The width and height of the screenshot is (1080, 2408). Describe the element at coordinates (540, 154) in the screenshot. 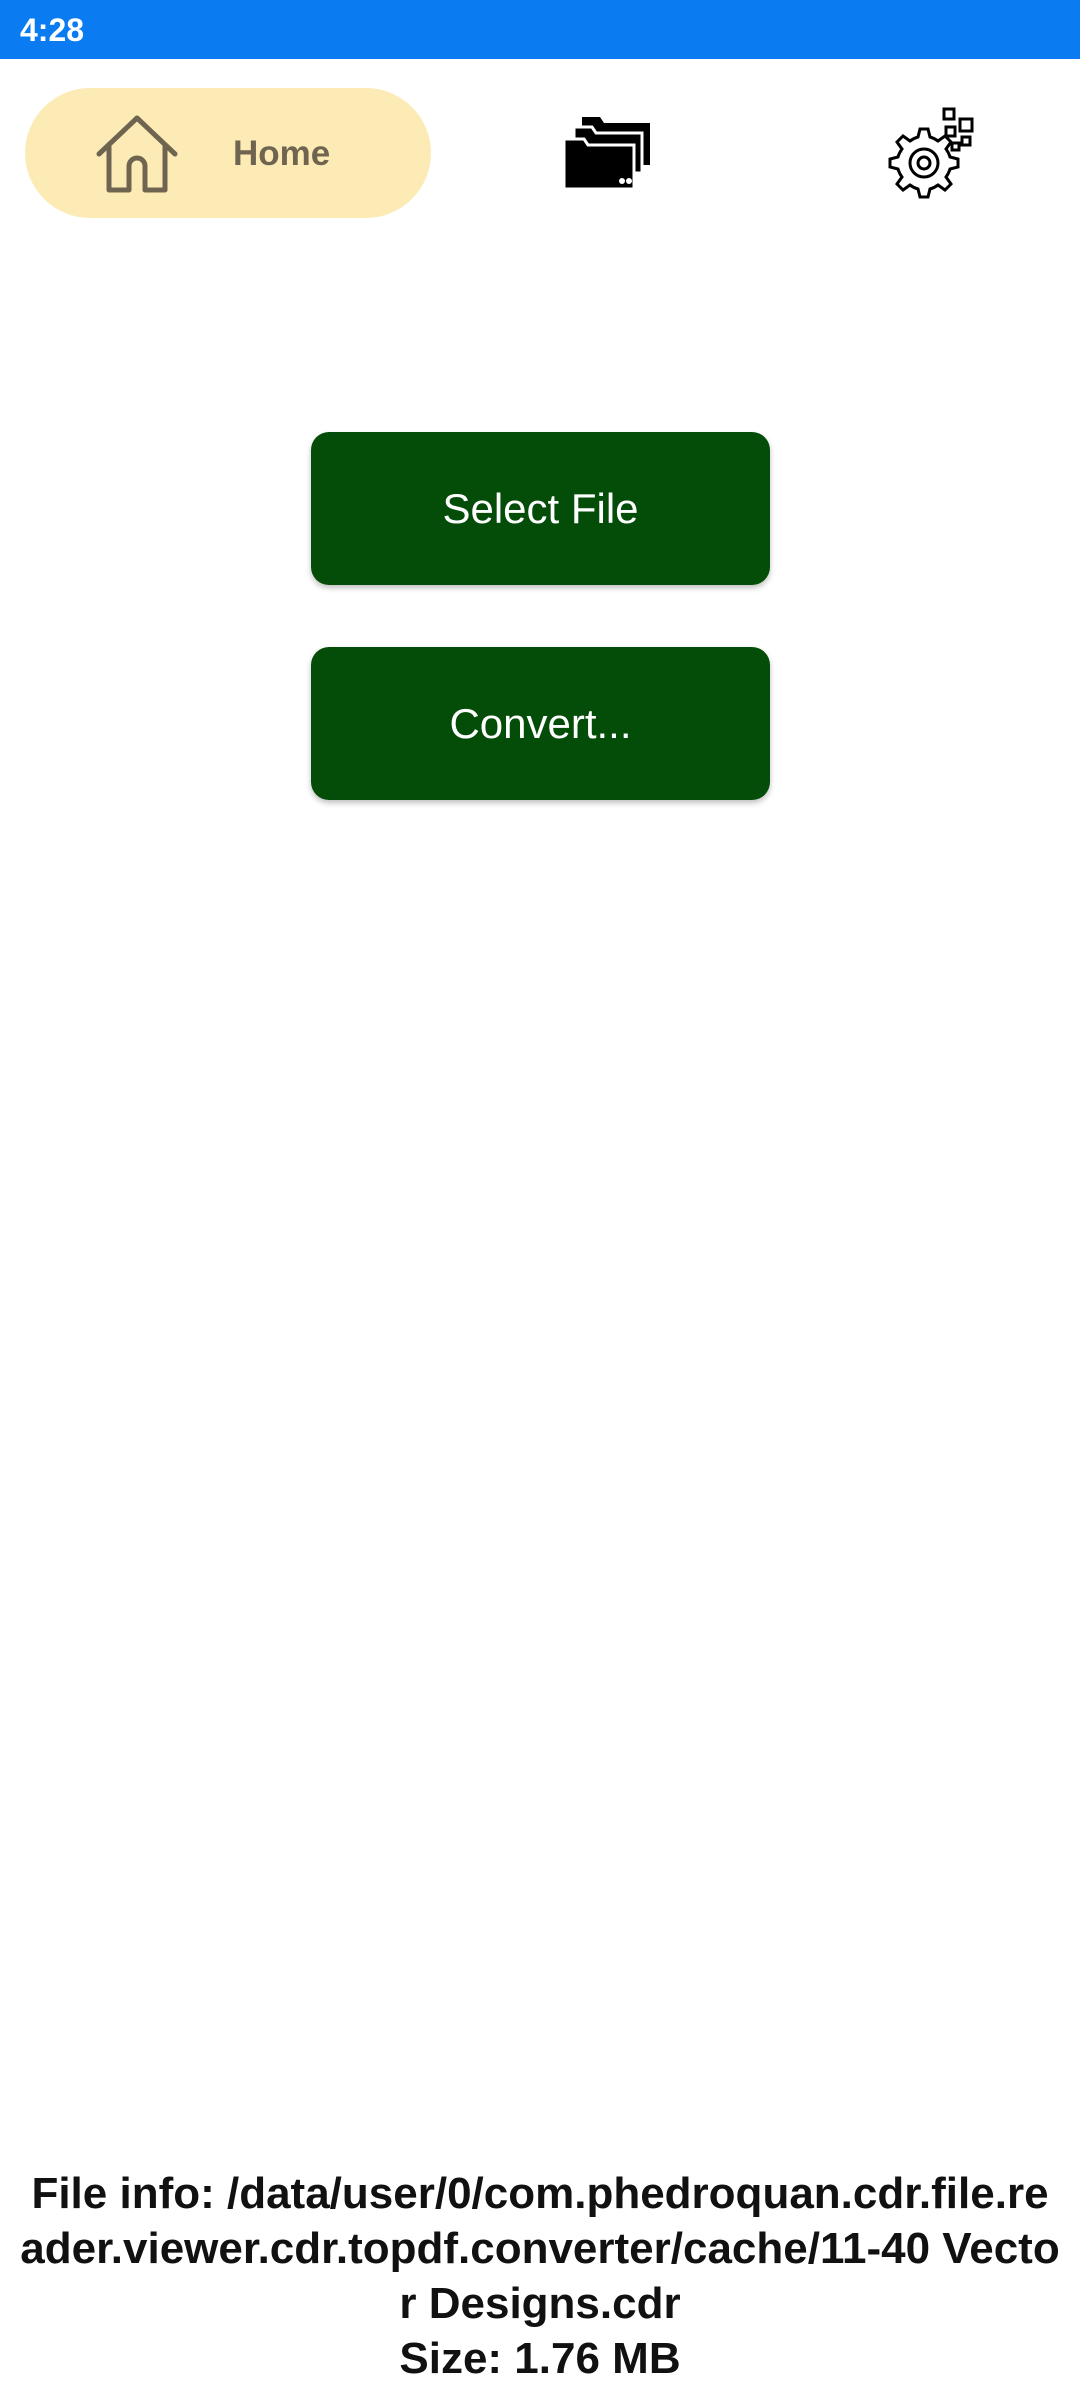

I see `top-navigation: Home` at that location.